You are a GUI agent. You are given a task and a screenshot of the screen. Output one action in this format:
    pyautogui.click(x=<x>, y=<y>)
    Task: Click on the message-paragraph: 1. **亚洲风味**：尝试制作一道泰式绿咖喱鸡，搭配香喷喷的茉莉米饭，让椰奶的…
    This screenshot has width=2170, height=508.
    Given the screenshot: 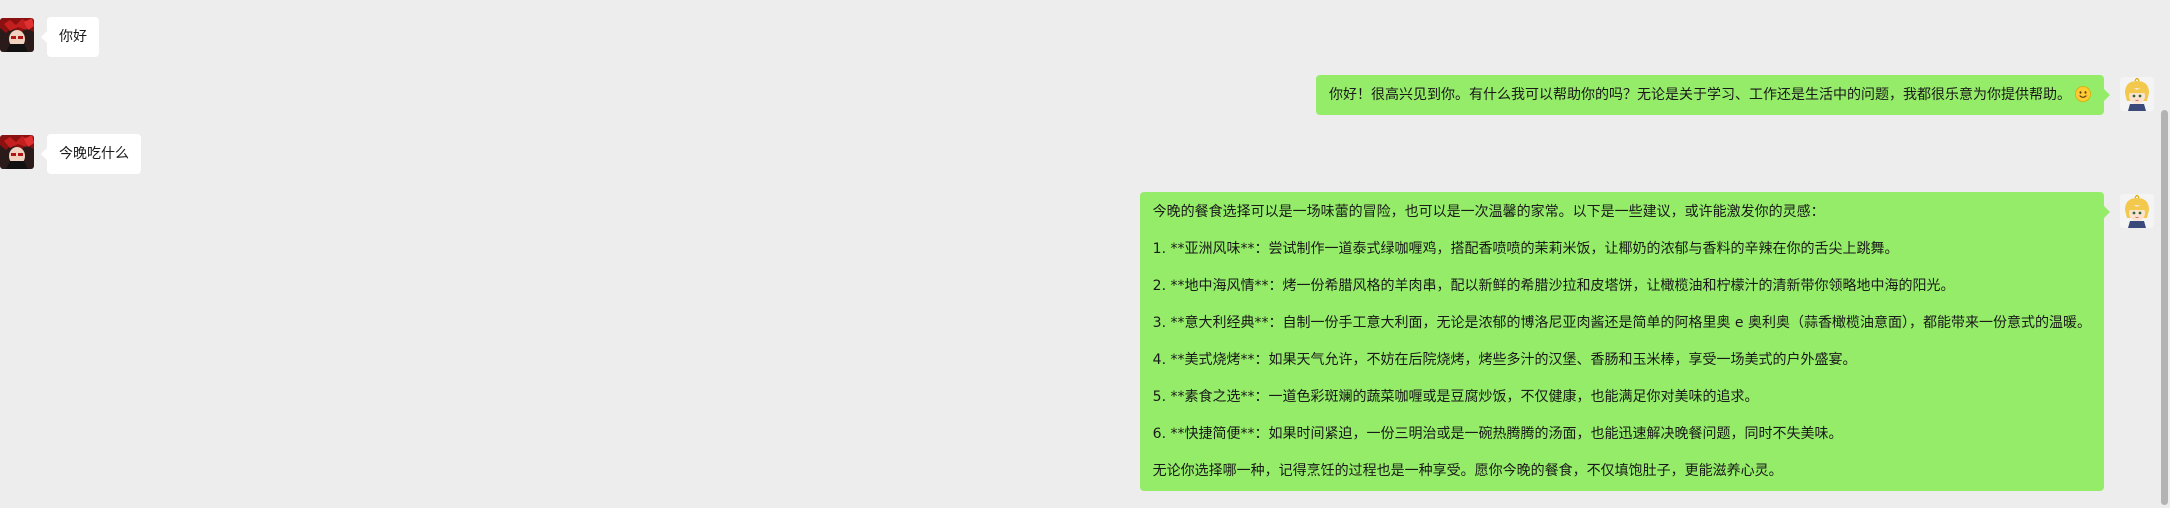 What is the action you would take?
    pyautogui.click(x=1525, y=249)
    